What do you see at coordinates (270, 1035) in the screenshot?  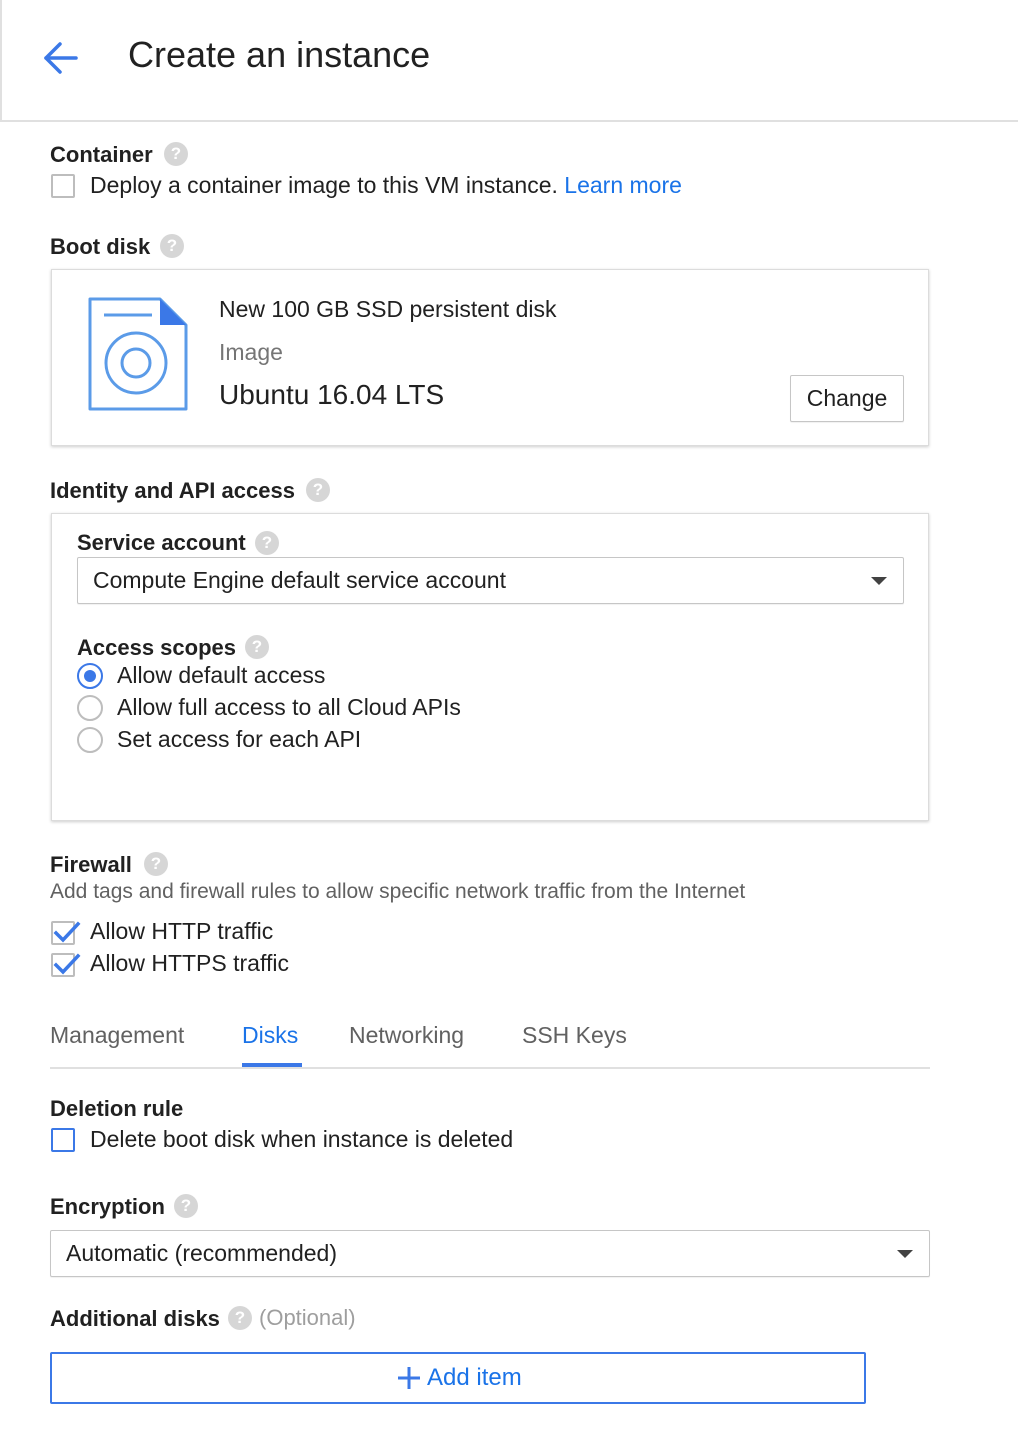 I see `tab-disks: Disks` at bounding box center [270, 1035].